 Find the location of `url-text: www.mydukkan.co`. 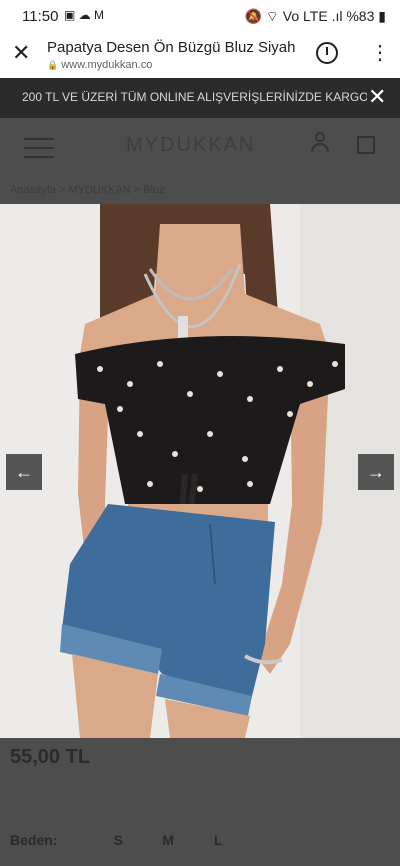

url-text: www.mydukkan.co is located at coordinates (107, 65).